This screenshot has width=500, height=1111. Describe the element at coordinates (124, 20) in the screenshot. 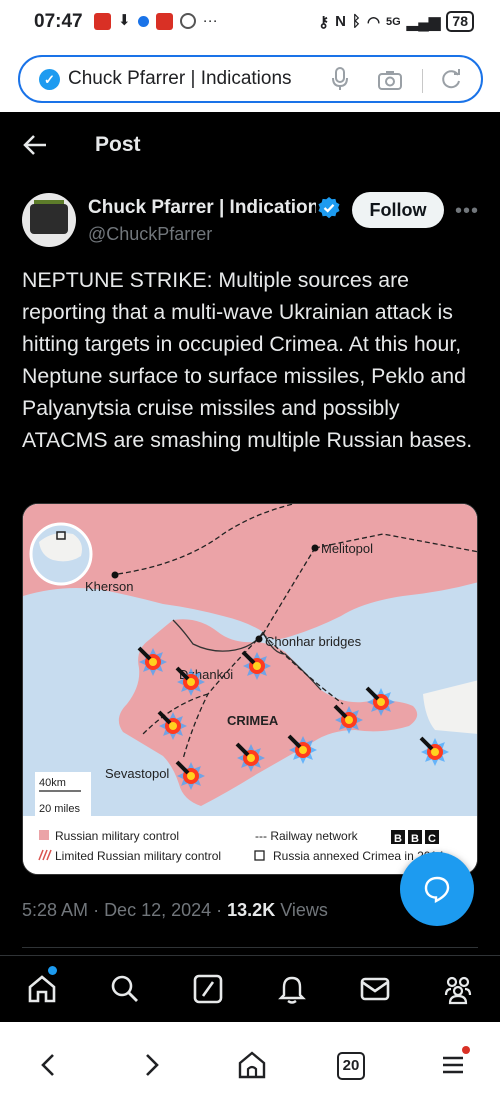

I see `download-icon: ⬇` at that location.